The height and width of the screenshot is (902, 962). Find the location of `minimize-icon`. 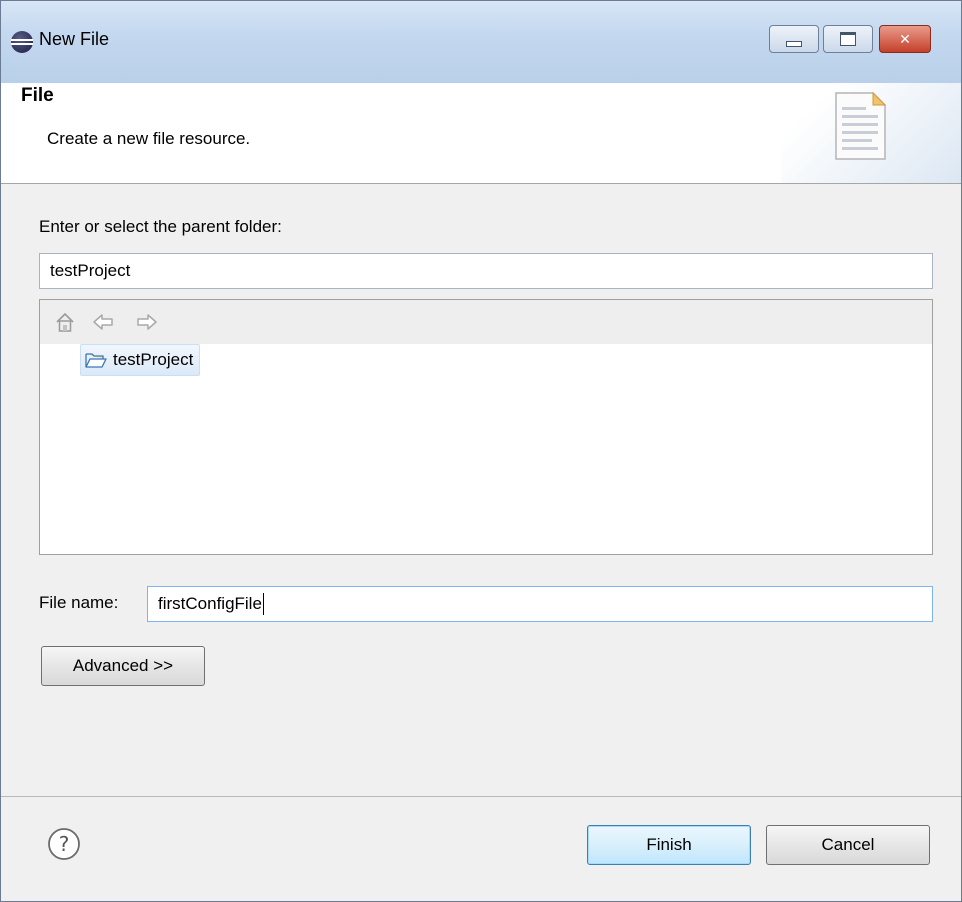

minimize-icon is located at coordinates (794, 44).